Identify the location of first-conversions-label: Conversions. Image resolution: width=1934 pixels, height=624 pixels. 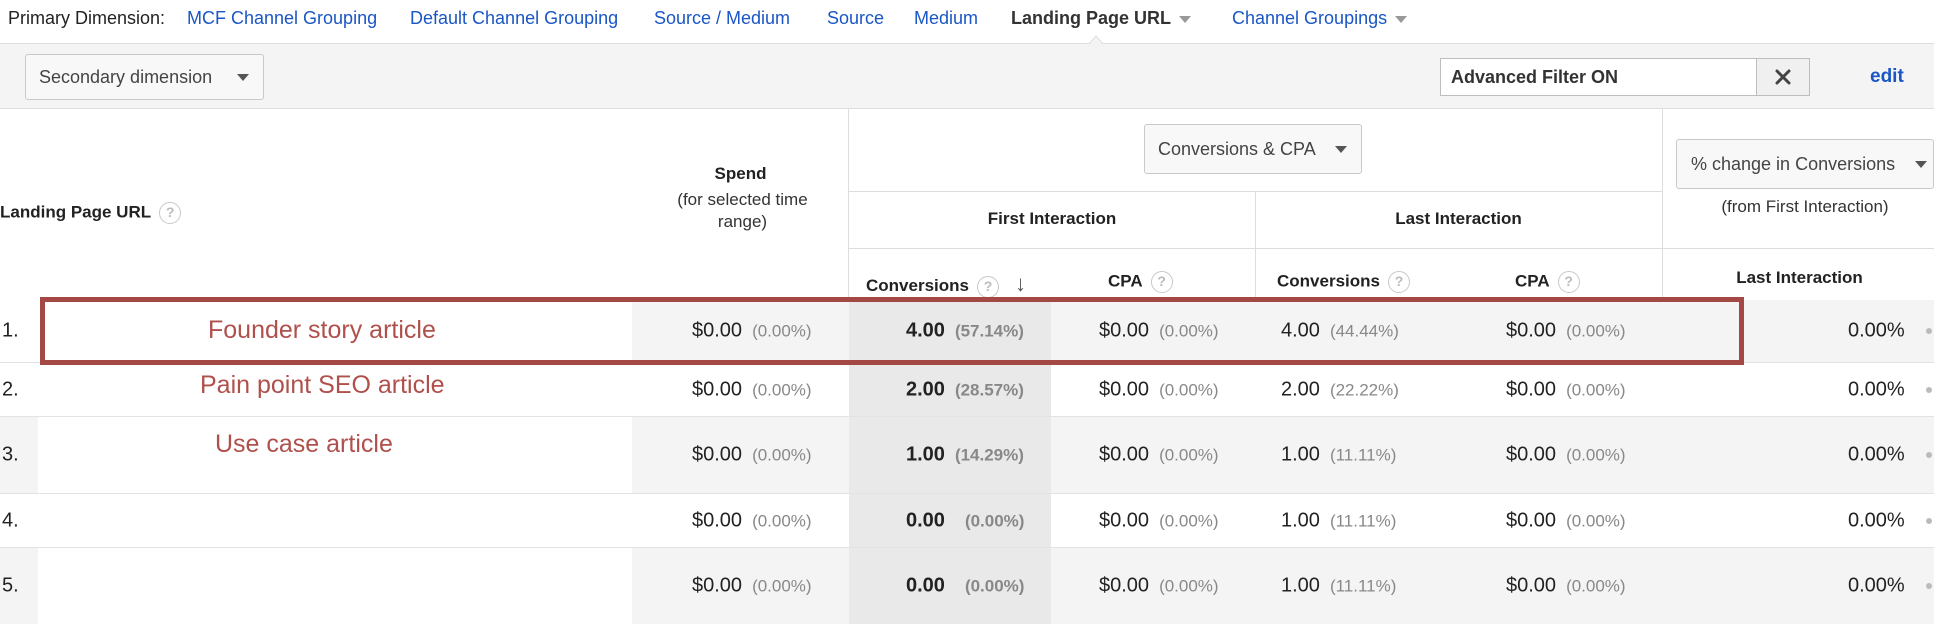
(917, 285).